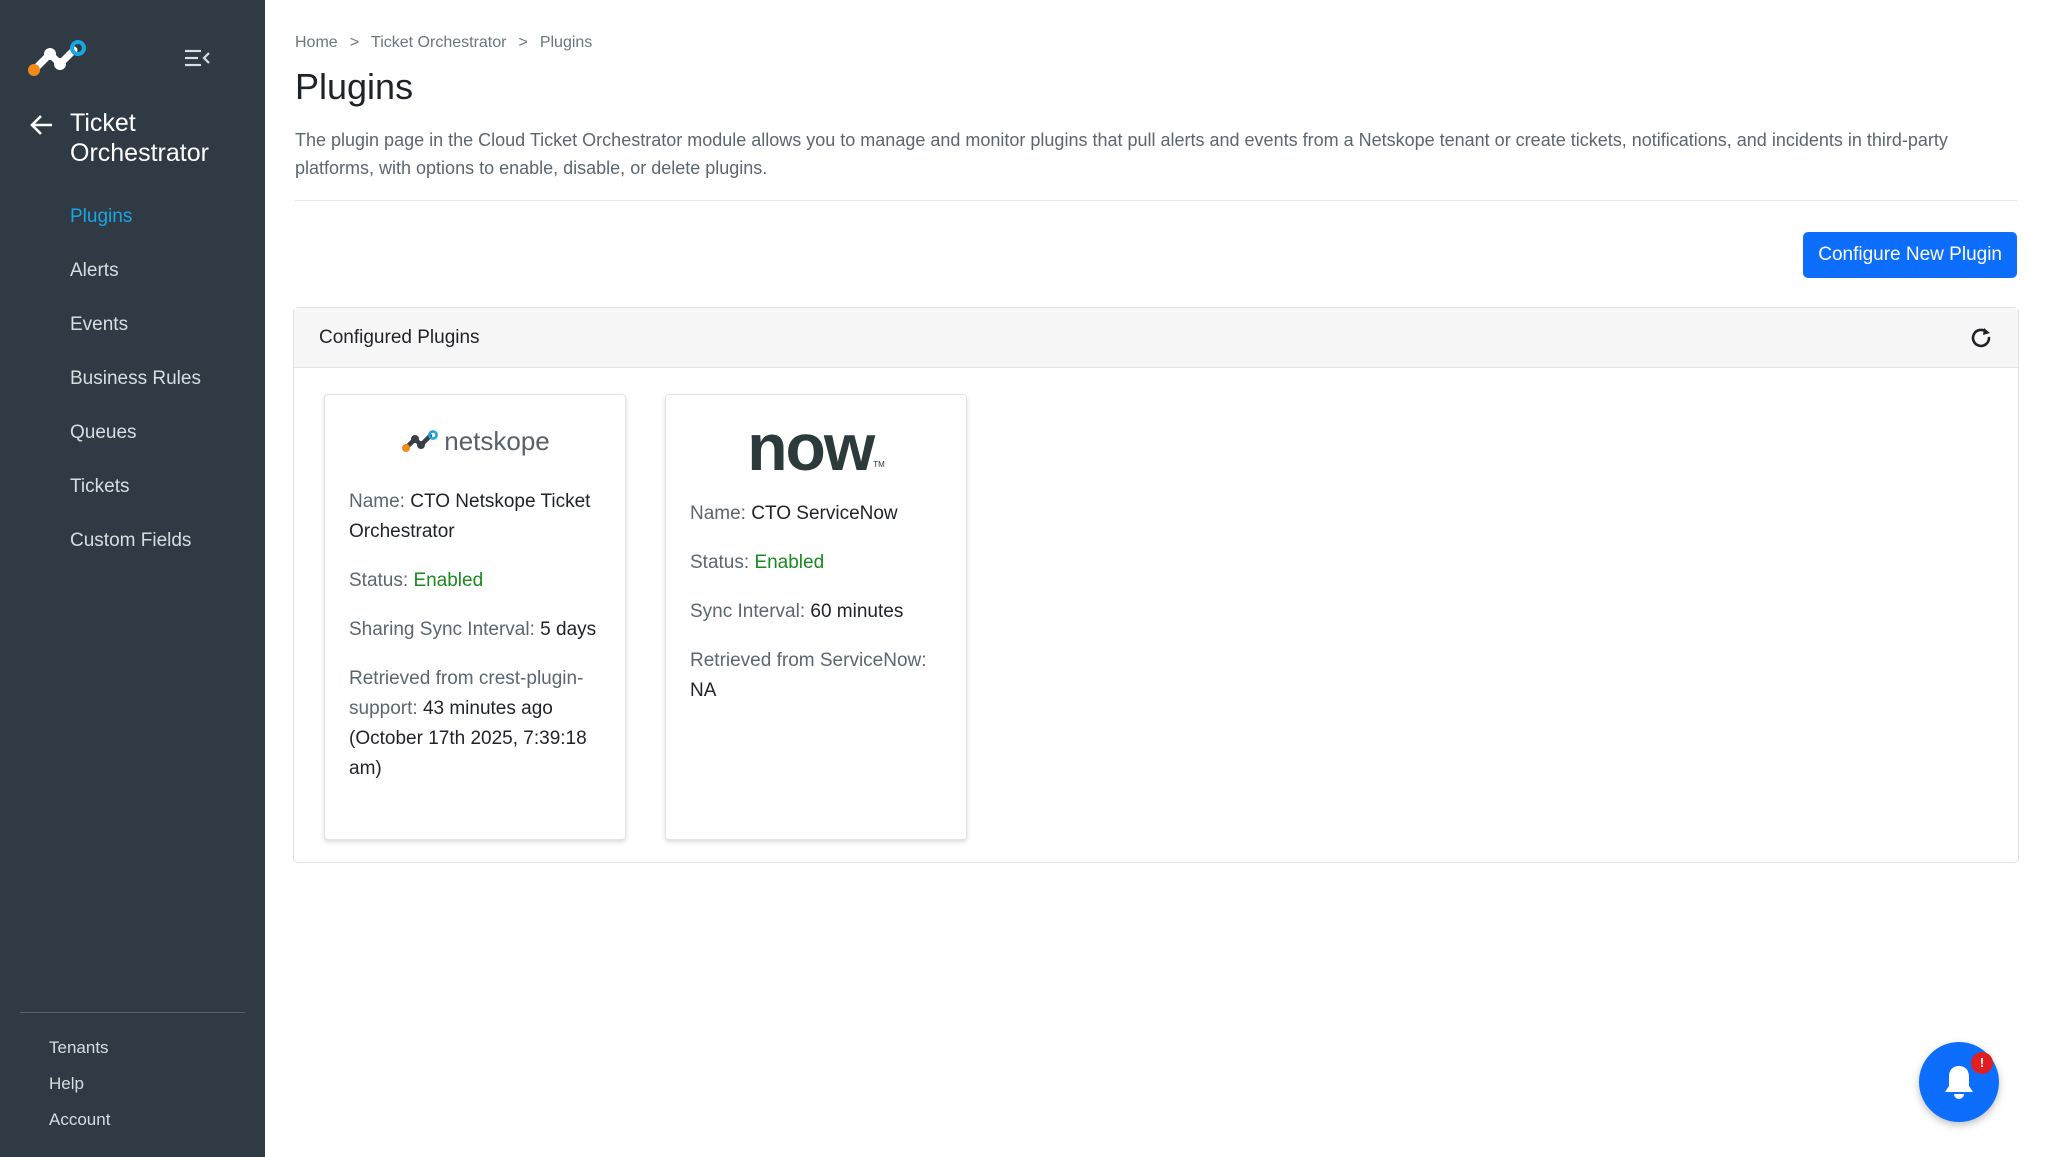 The height and width of the screenshot is (1157, 2048). Describe the element at coordinates (1959, 1082) in the screenshot. I see `notifications-button: !` at that location.